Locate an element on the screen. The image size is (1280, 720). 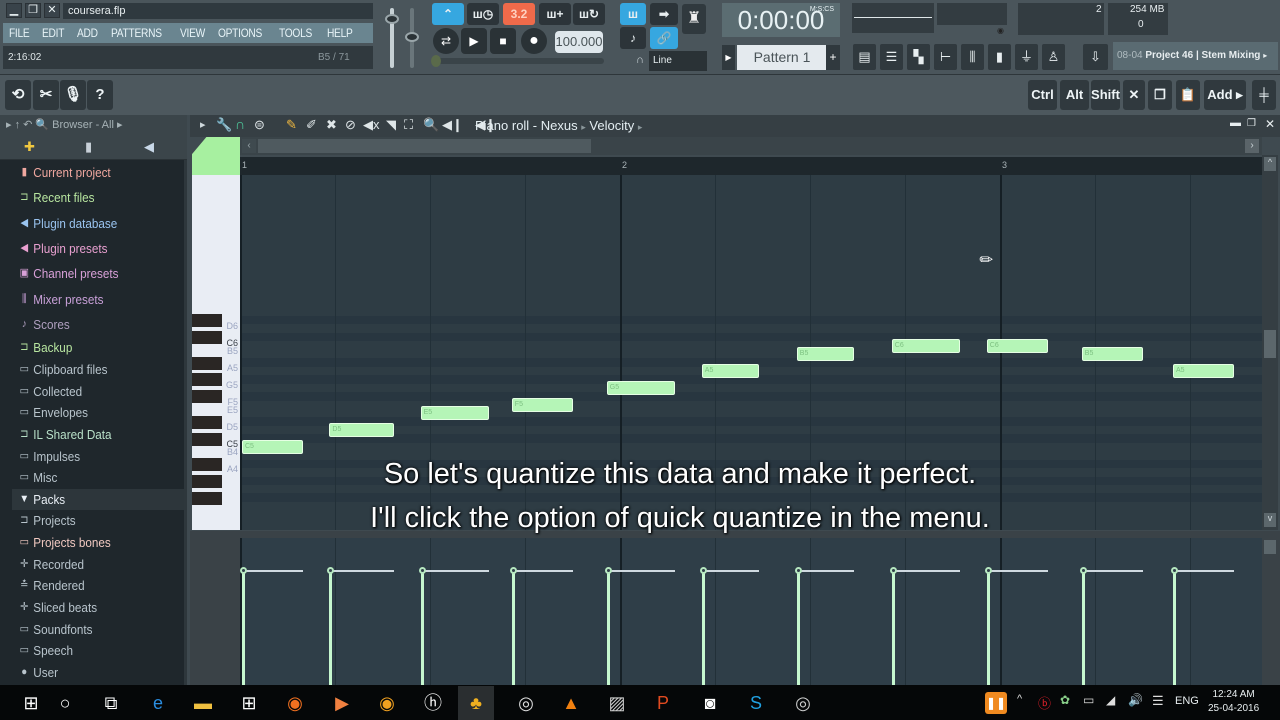
panel-toggle-icon: ╪ is located at coordinates (1264, 95).